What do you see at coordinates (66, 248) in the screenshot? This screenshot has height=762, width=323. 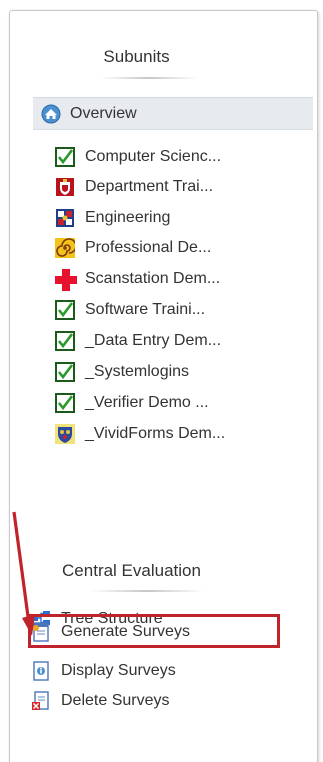 I see `spiral-logo-icon` at bounding box center [66, 248].